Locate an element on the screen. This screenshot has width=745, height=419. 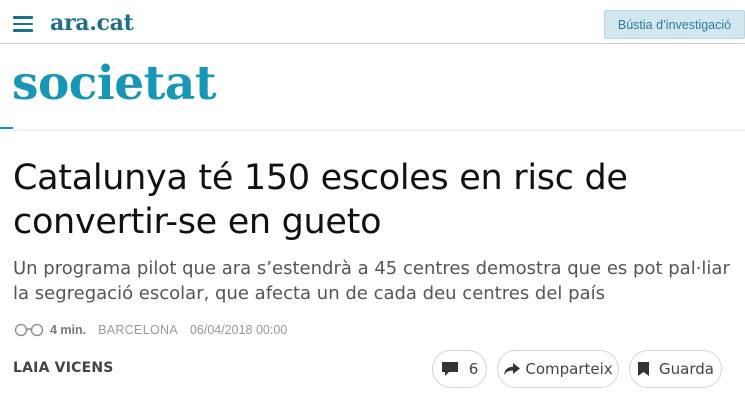
save-button: Guarda is located at coordinates (675, 369).